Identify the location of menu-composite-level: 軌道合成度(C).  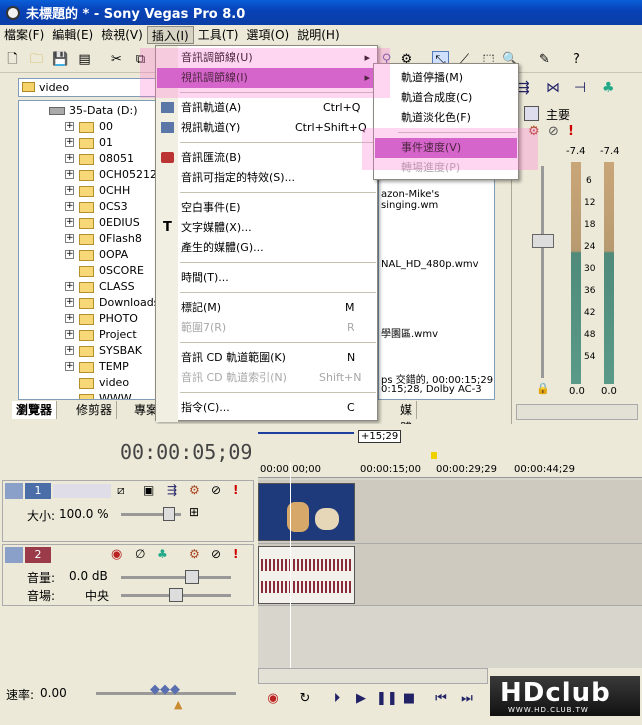
(446, 98).